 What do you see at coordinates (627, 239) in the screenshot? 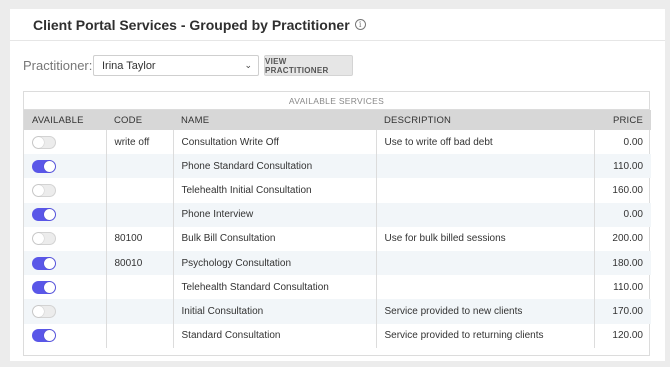
I see `service-price: 200.00` at bounding box center [627, 239].